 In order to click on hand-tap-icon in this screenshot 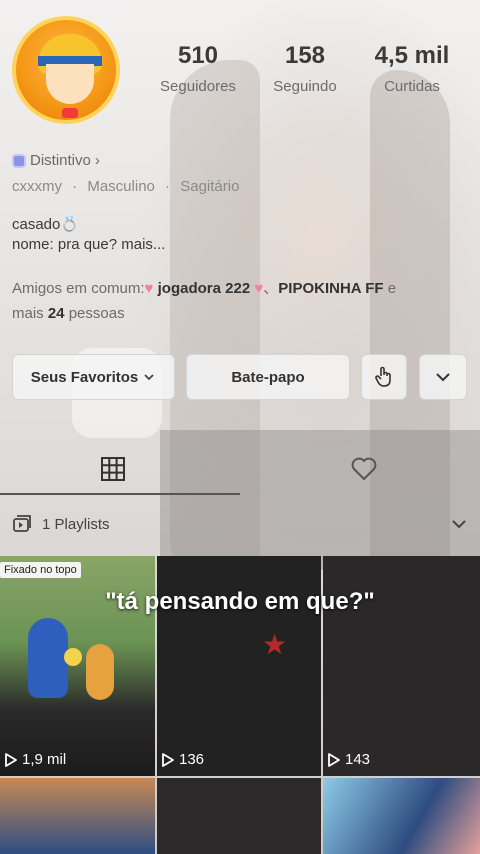, I will do `click(383, 376)`.